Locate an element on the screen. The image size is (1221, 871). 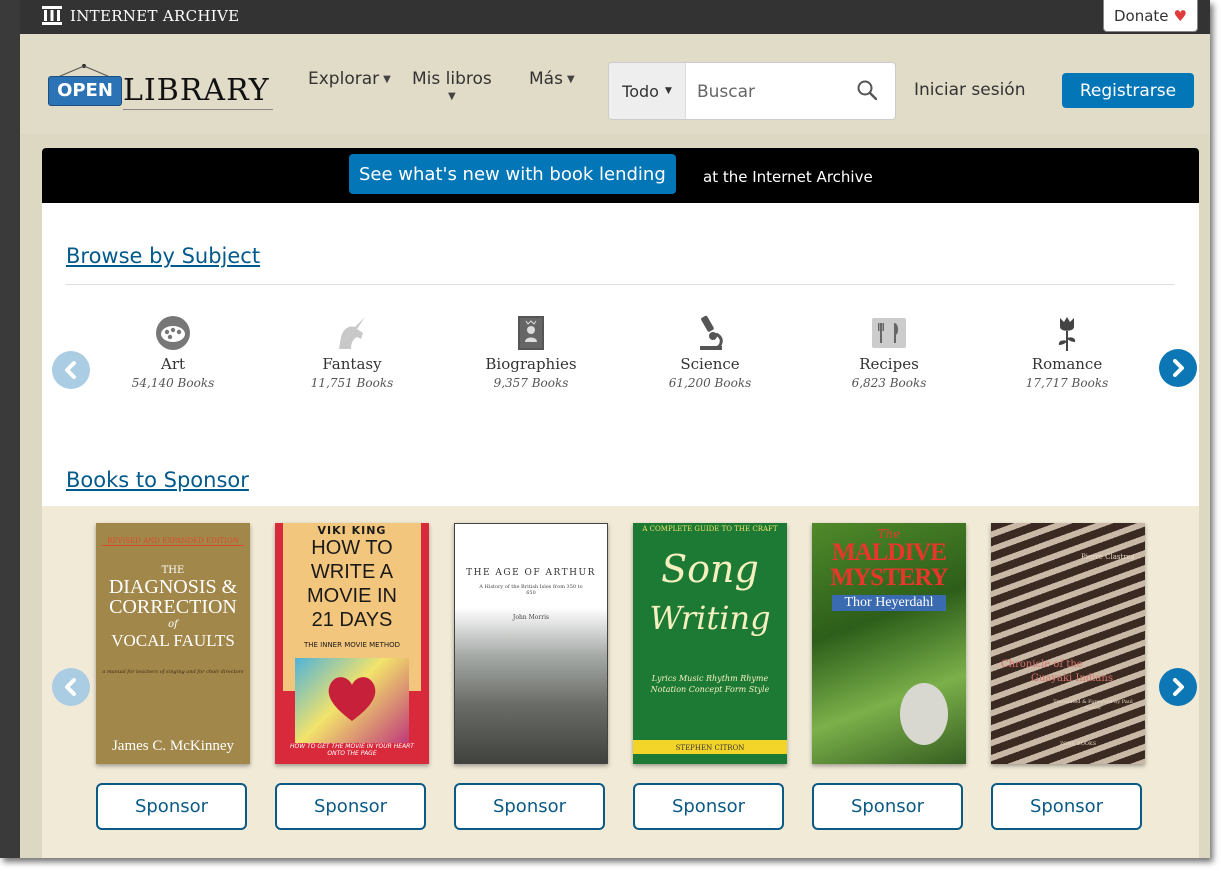
internet-archive-label: INTERNET ARCHIVE is located at coordinates (155, 15).